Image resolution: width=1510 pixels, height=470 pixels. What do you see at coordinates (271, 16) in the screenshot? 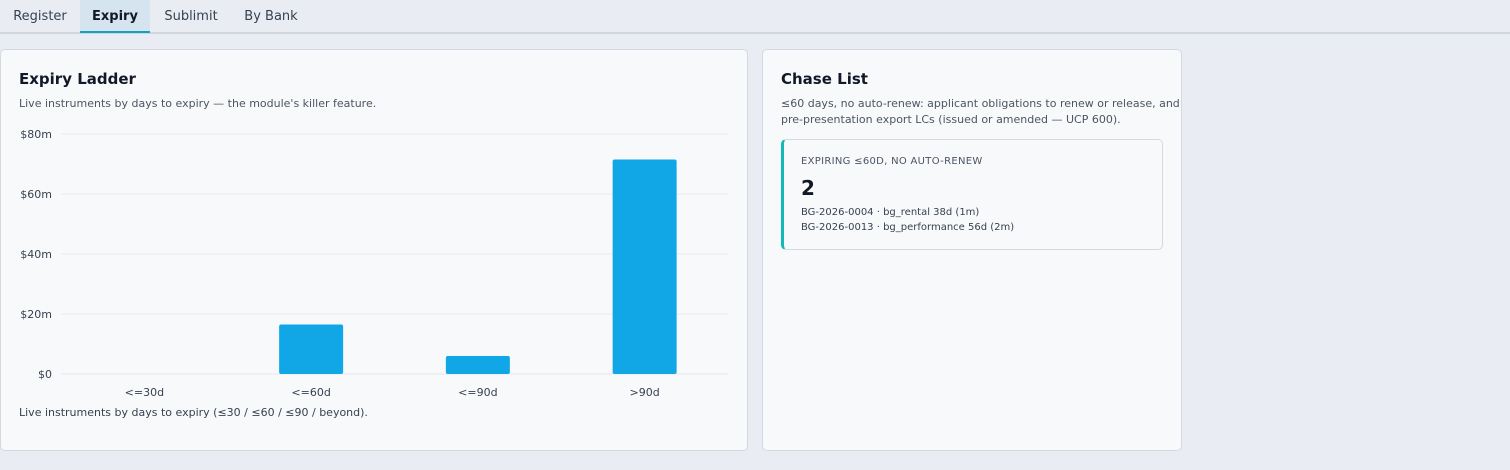
I see `tab-by-bank: By Bank` at bounding box center [271, 16].